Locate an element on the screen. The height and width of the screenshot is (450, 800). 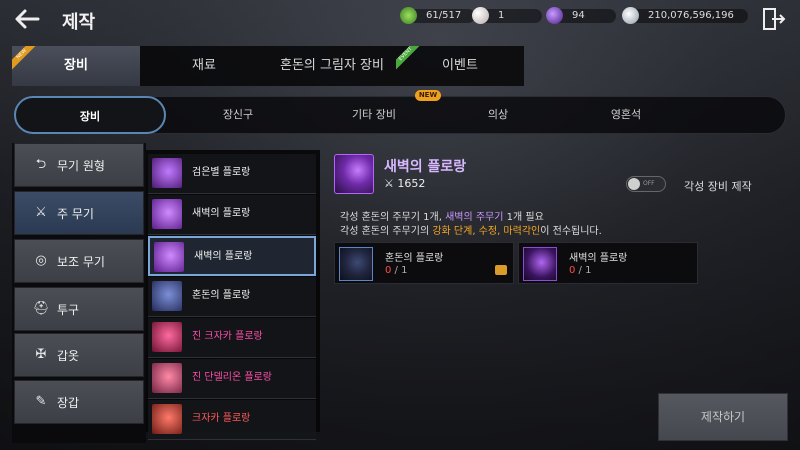
craft-button: 제작하기 is located at coordinates (723, 417).